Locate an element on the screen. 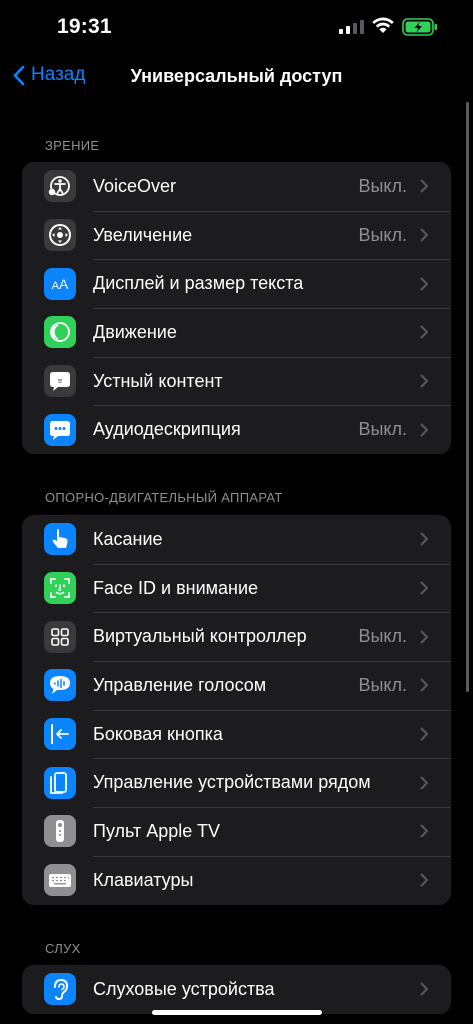 The image size is (473, 1024). settings-row: Увеличение Выкл. is located at coordinates (236, 235).